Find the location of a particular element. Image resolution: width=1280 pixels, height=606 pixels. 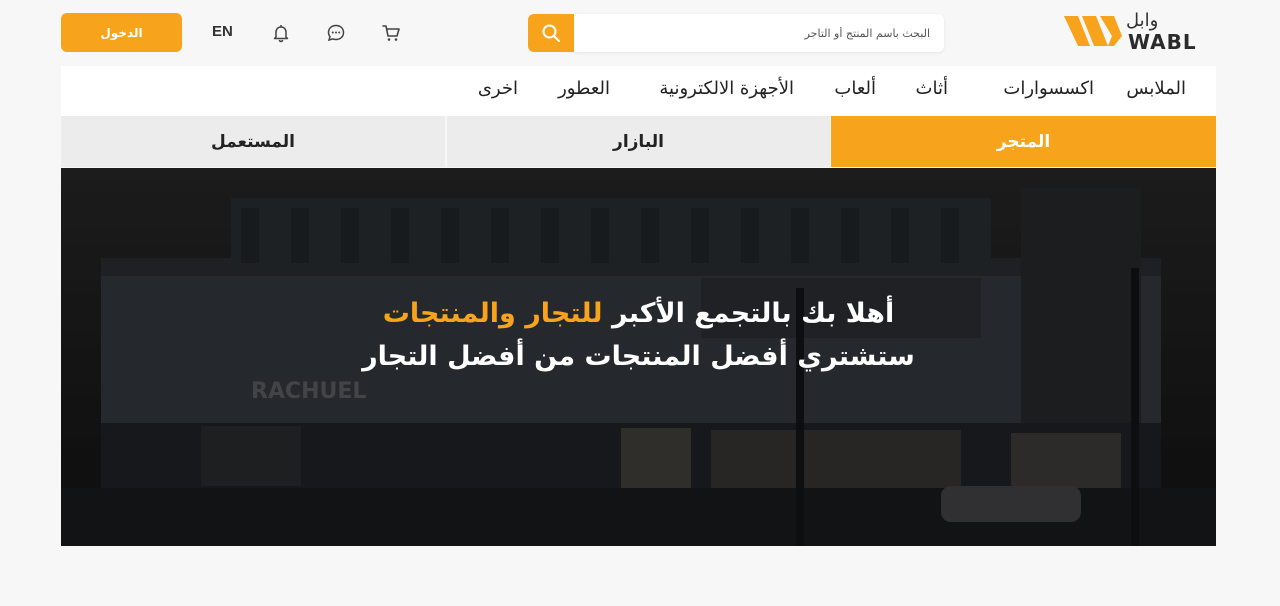

hero-headline: أهلا بك بالتجمع الأكبر للتجار والمنتجات is located at coordinates (638, 314).